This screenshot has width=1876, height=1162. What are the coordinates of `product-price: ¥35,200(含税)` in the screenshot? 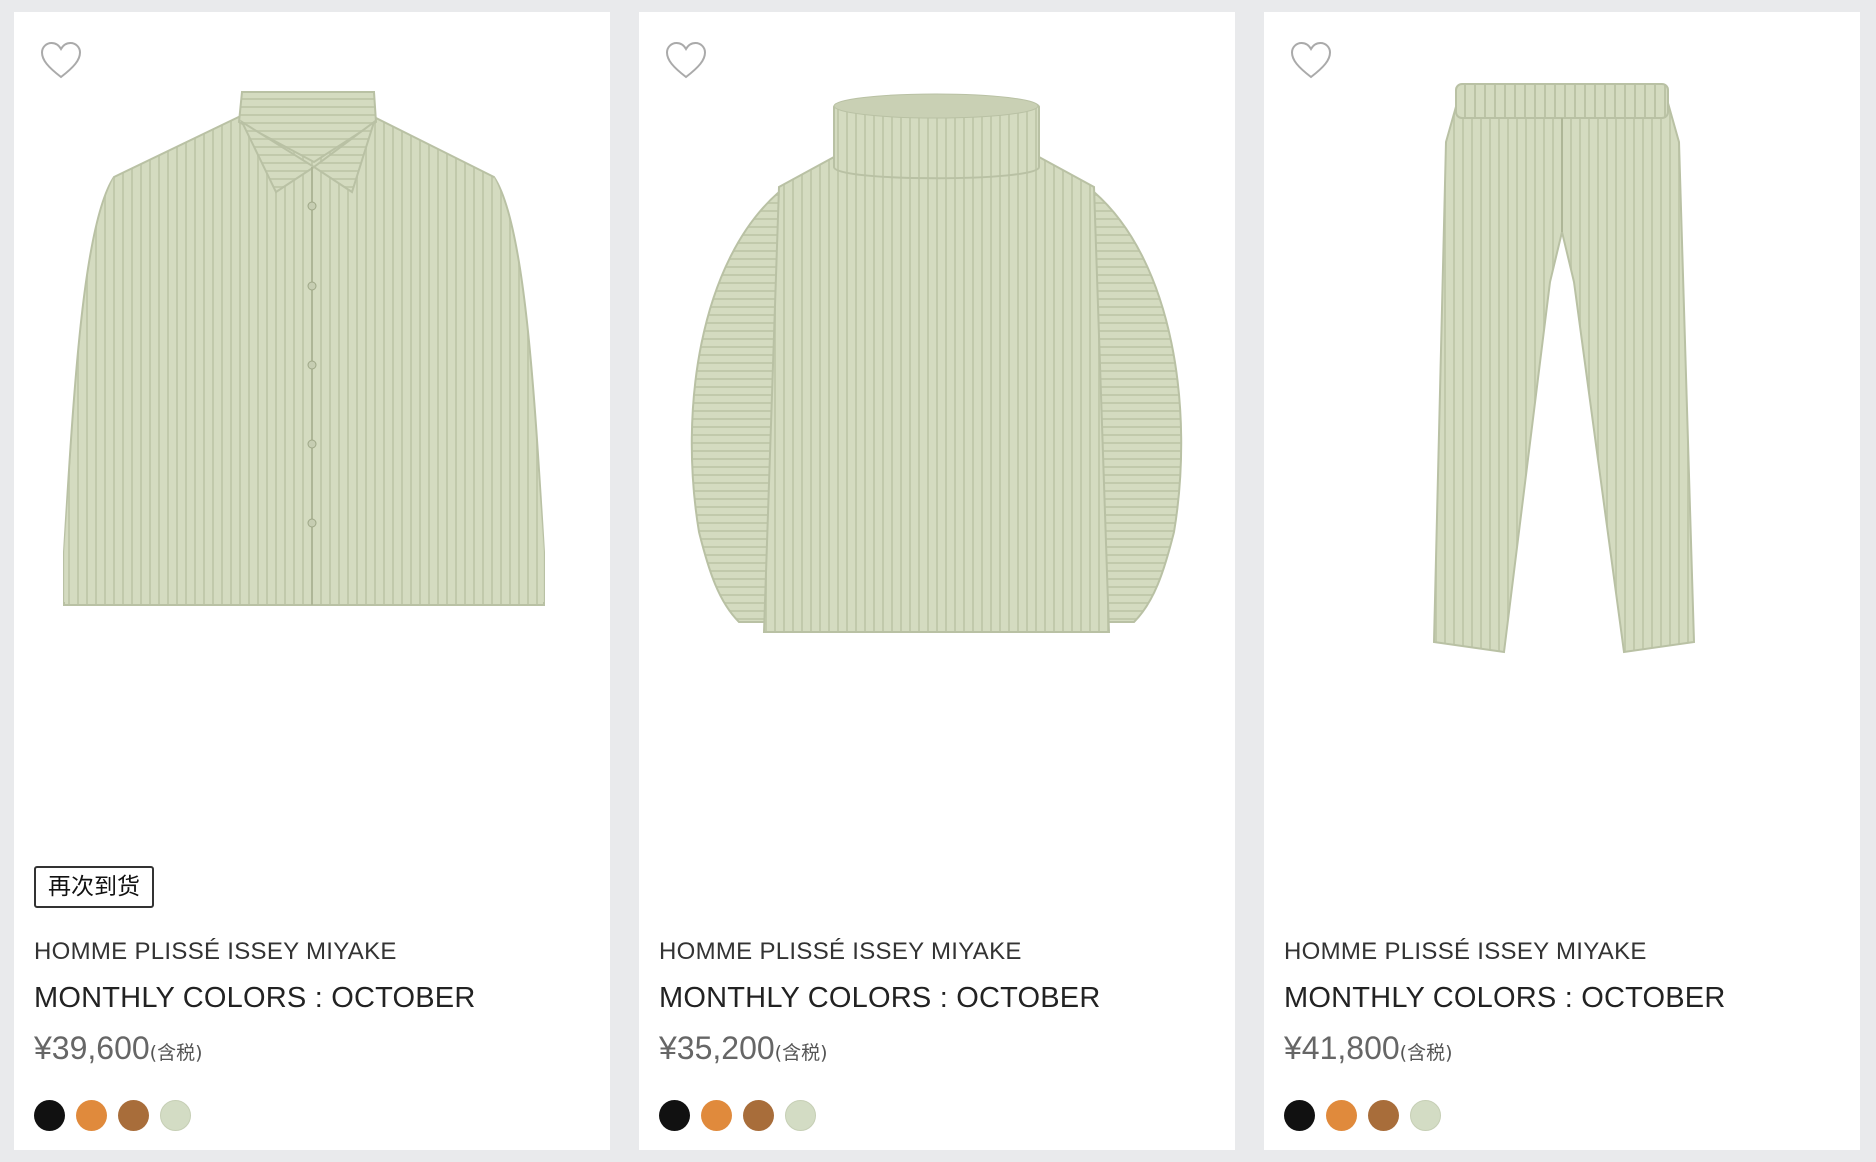 It's located at (743, 1048).